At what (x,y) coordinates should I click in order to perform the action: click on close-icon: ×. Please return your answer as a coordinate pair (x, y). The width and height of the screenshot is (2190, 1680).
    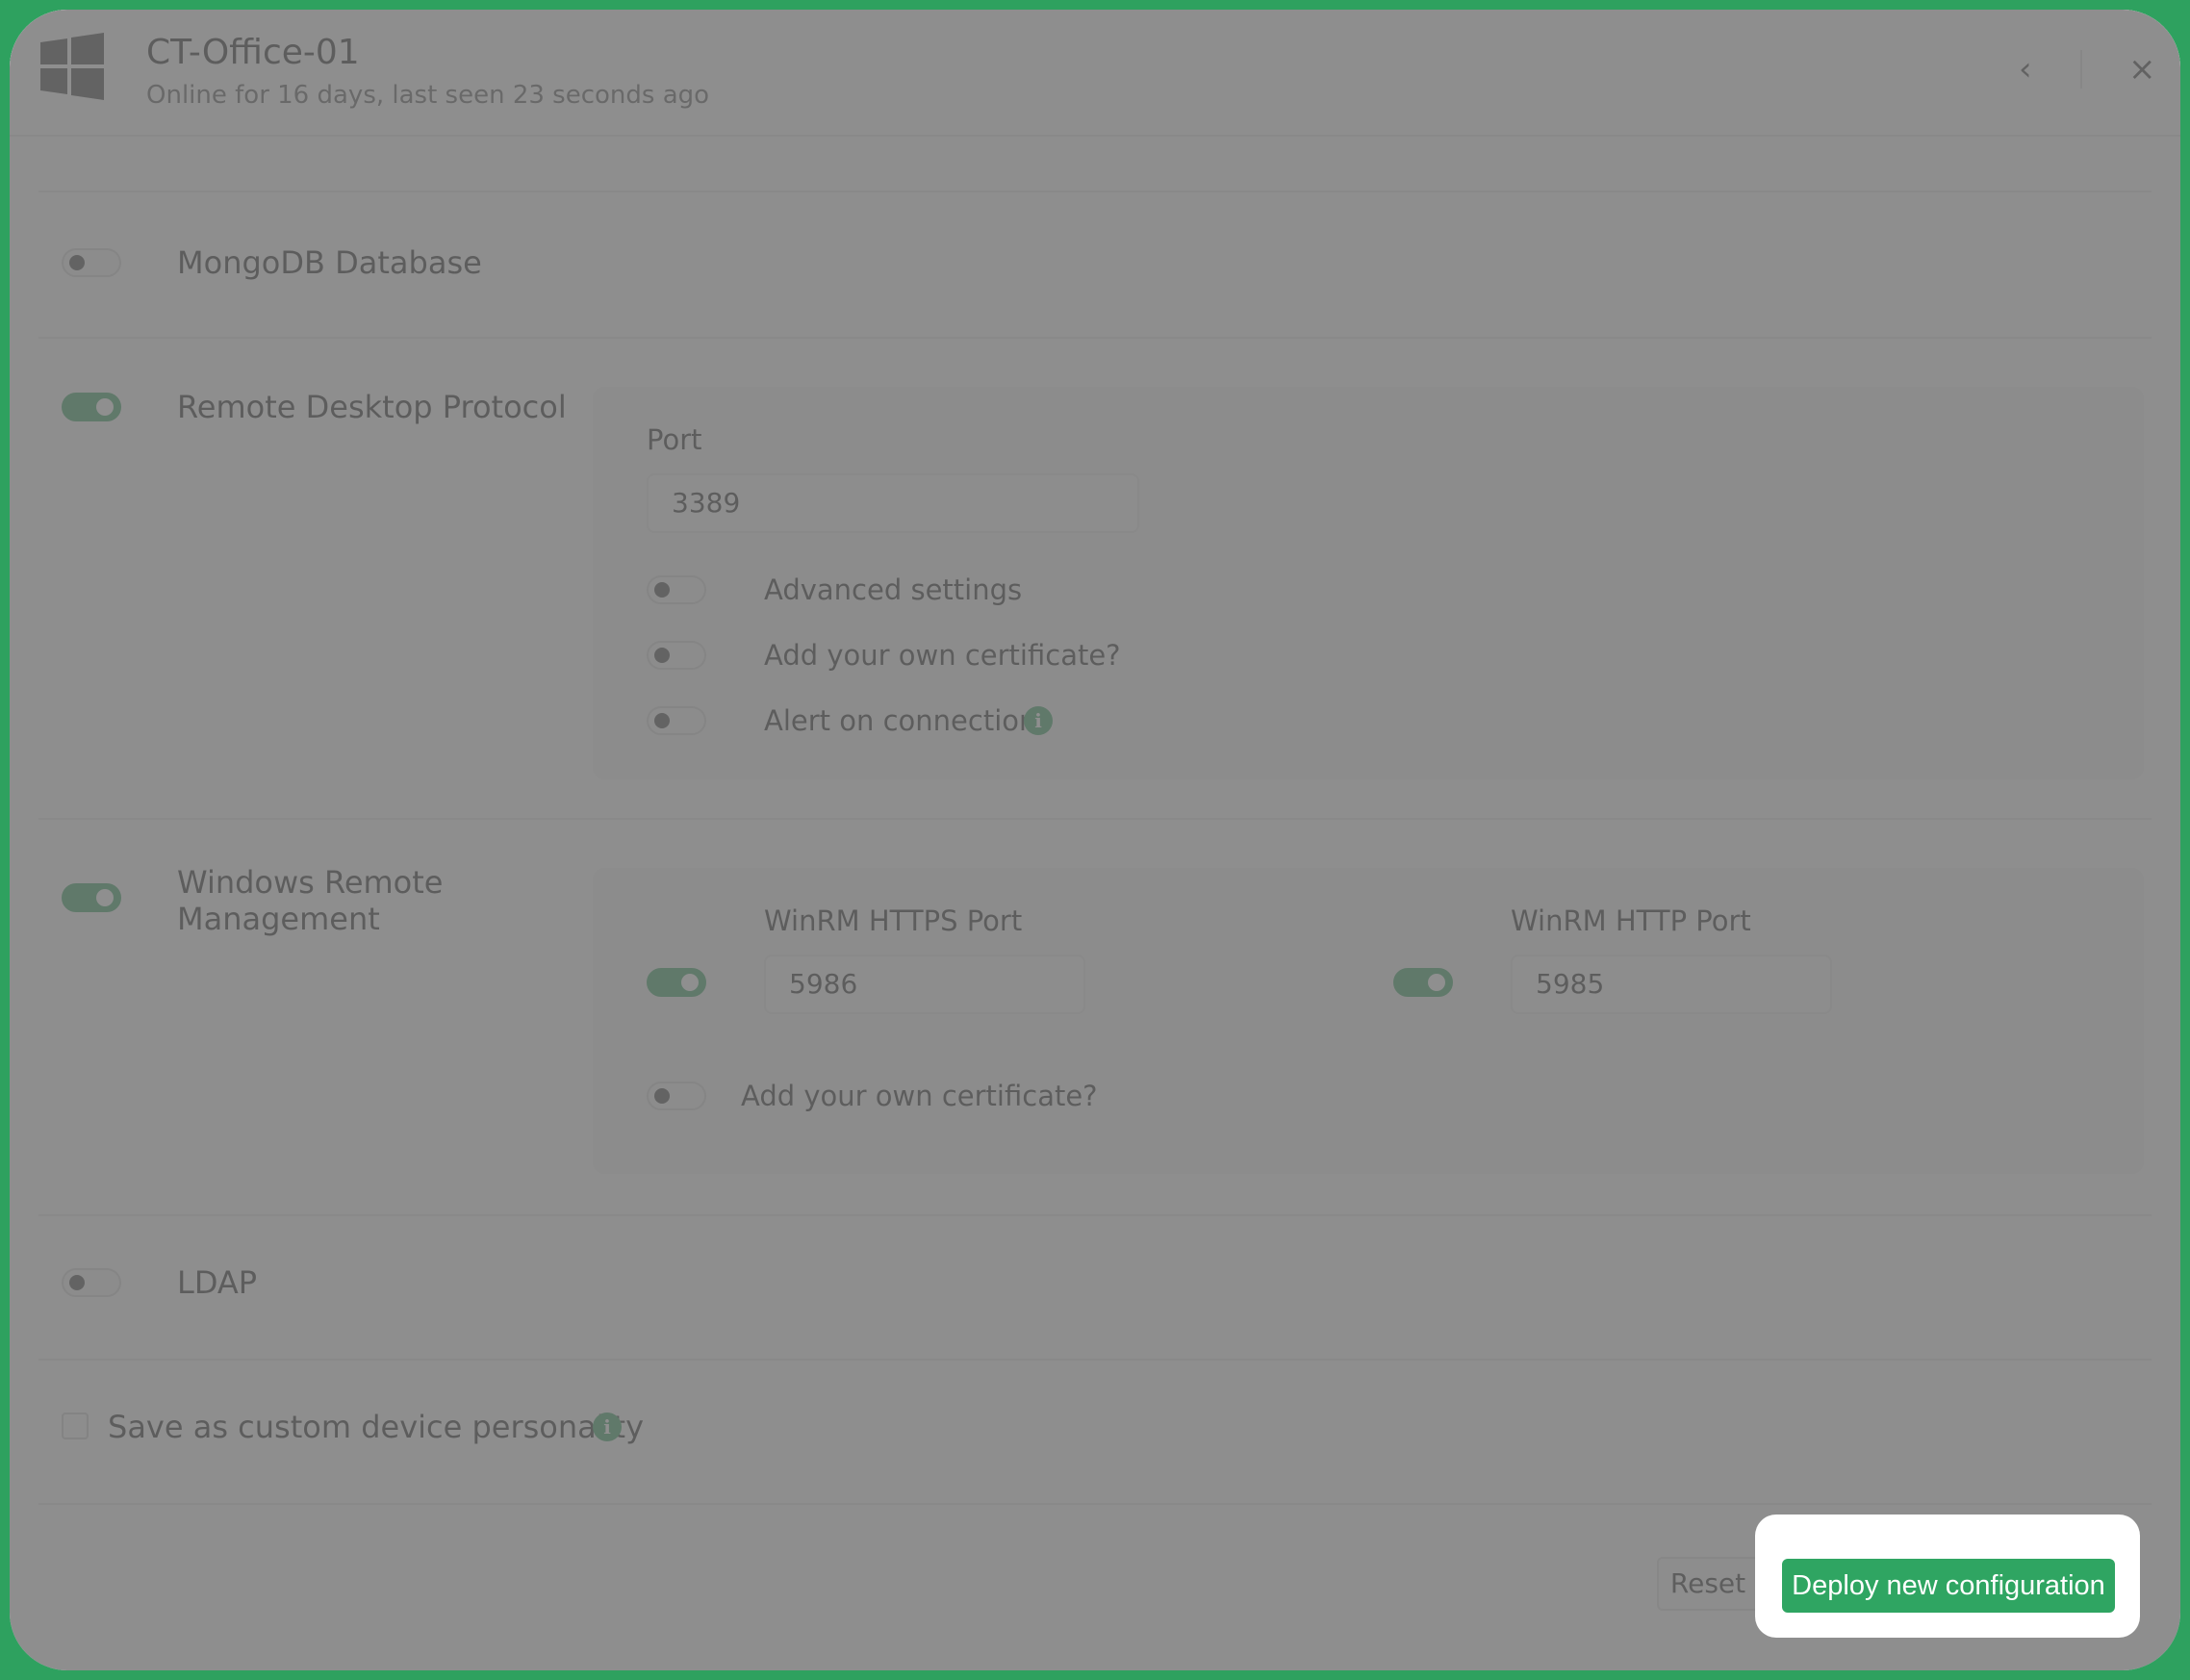
    Looking at the image, I should click on (2142, 69).